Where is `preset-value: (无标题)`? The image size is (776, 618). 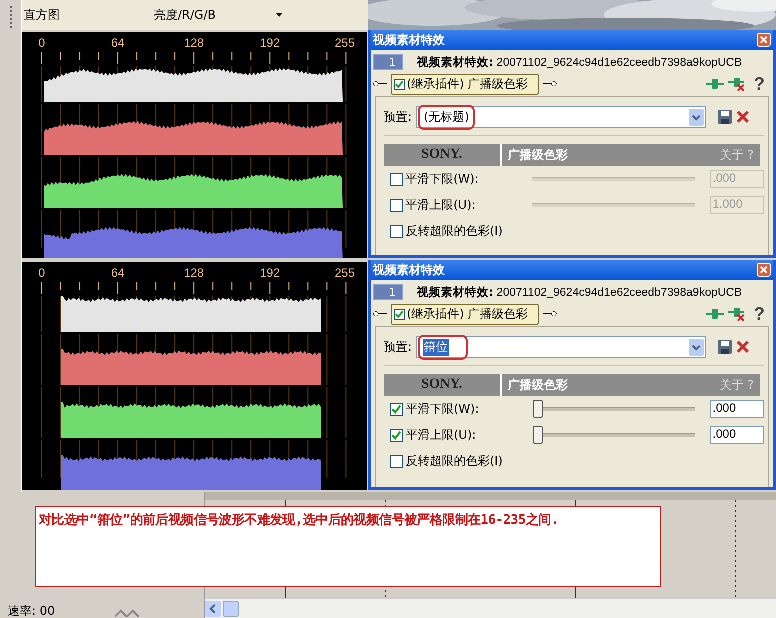 preset-value: (无标题) is located at coordinates (446, 117).